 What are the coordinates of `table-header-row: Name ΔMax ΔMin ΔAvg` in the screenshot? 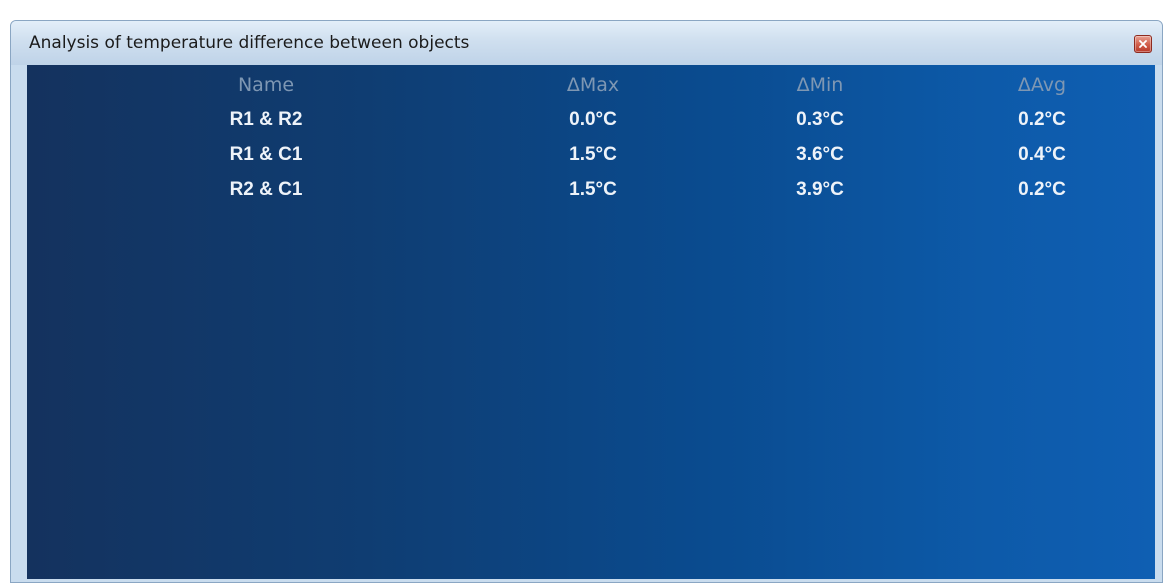 It's located at (591, 86).